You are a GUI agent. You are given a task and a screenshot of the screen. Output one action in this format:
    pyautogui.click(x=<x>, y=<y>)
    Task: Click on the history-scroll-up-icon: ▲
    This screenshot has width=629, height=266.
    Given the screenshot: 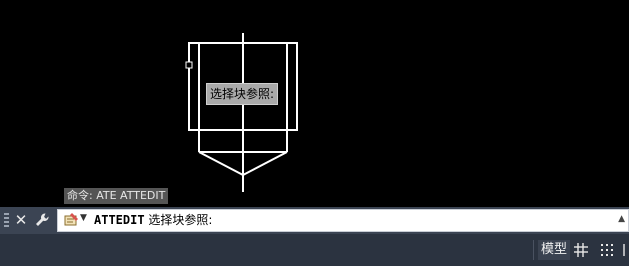 What is the action you would take?
    pyautogui.click(x=621, y=219)
    